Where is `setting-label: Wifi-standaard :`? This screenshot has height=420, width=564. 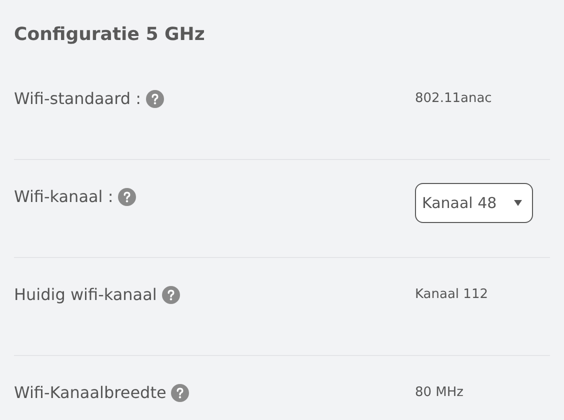 setting-label: Wifi-standaard : is located at coordinates (78, 99).